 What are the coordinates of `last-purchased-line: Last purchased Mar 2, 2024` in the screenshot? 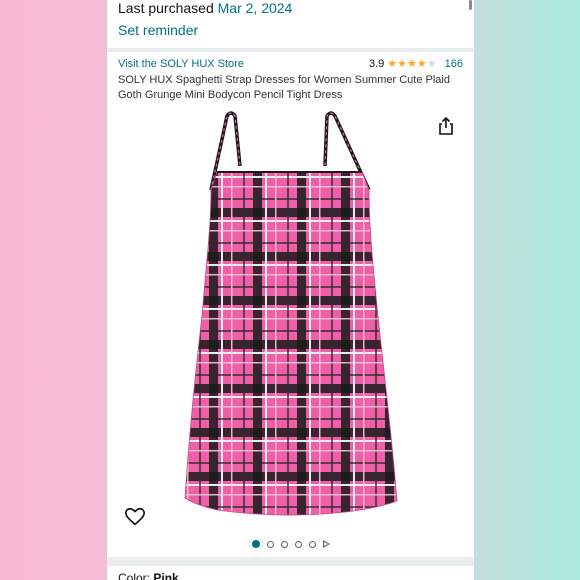 It's located at (205, 8).